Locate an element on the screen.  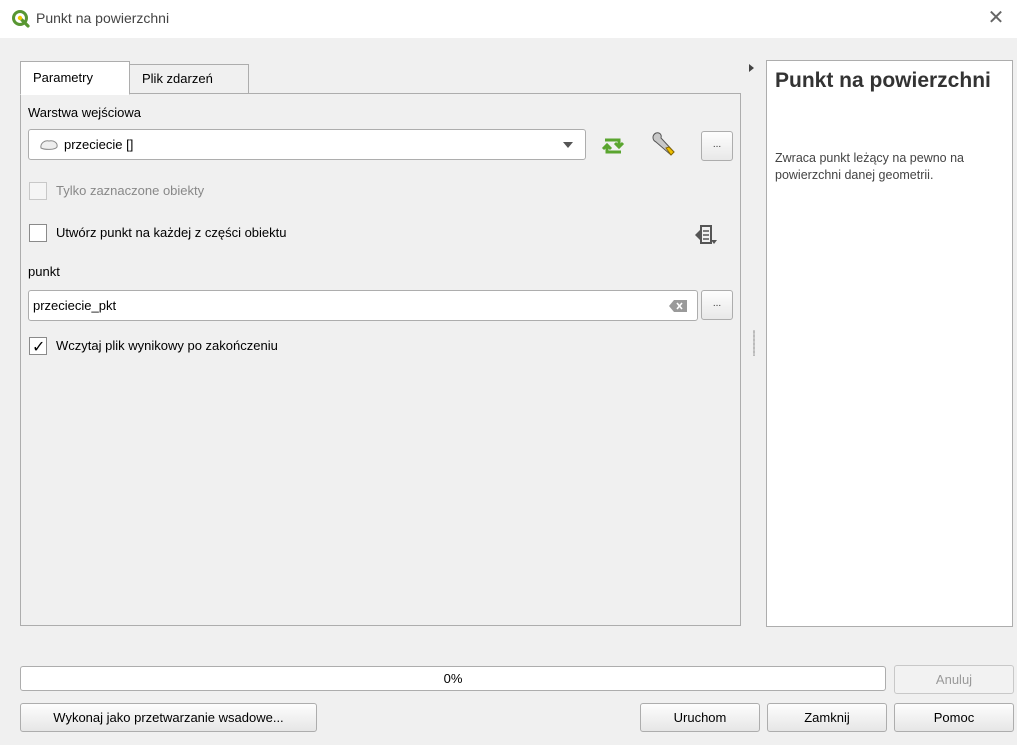
progress-bar: 0% is located at coordinates (453, 678).